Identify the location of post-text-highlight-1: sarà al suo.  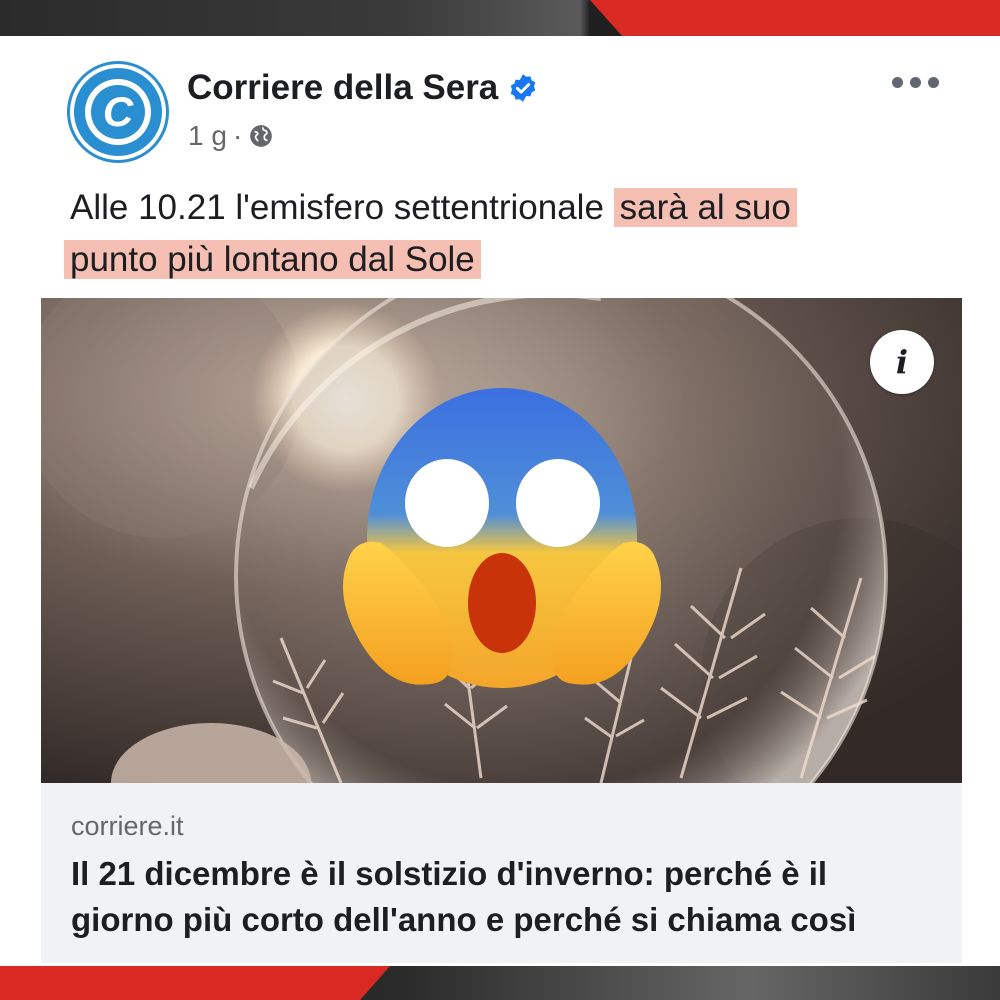
(705, 207).